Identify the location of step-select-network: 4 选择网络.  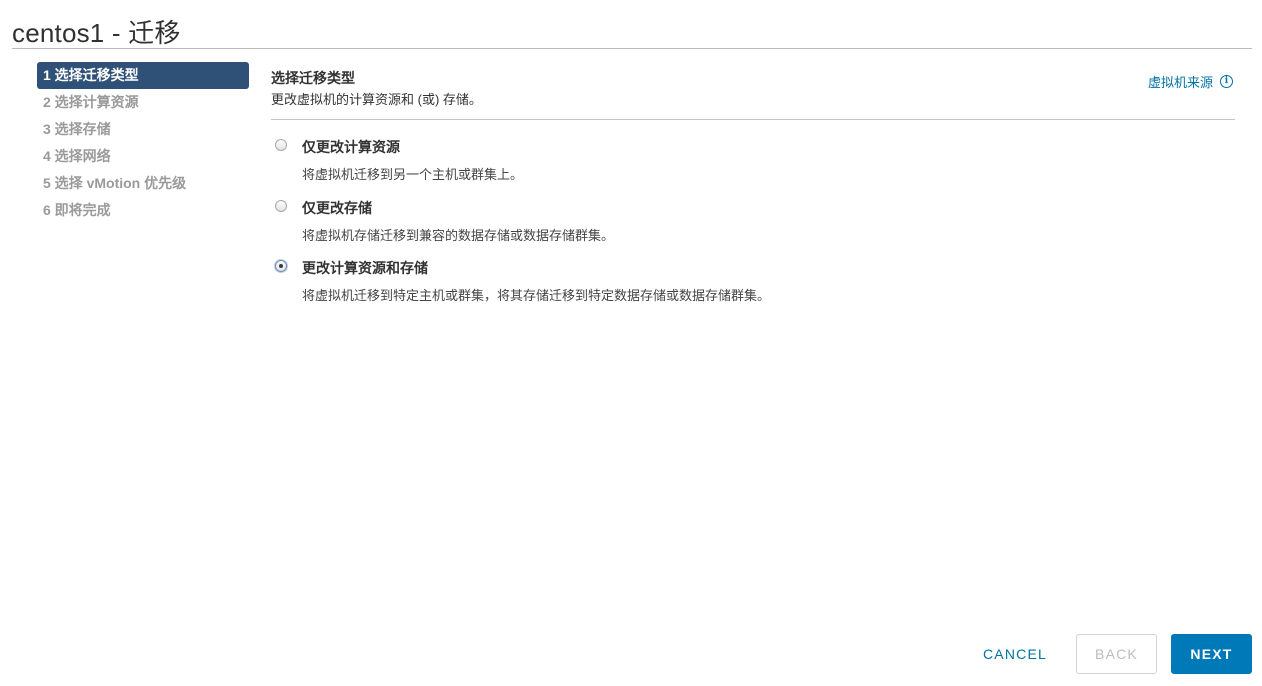
(143, 156).